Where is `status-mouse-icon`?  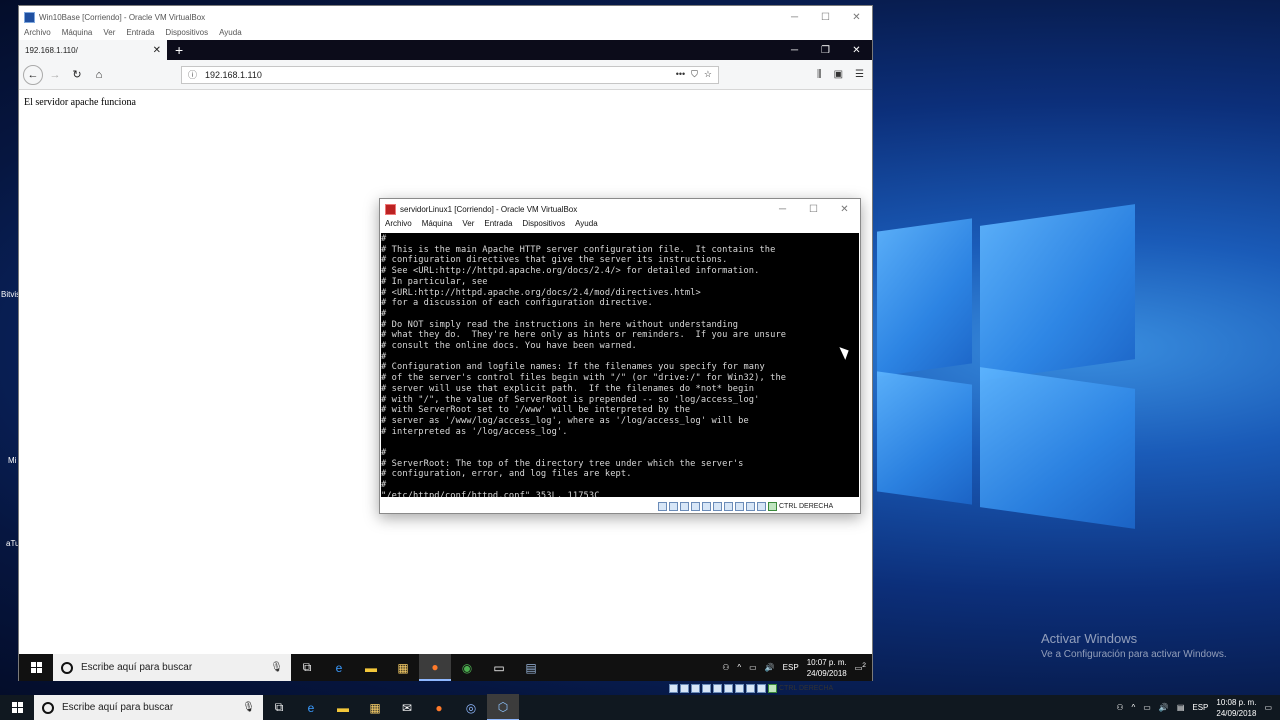
status-mouse-icon is located at coordinates (761, 506).